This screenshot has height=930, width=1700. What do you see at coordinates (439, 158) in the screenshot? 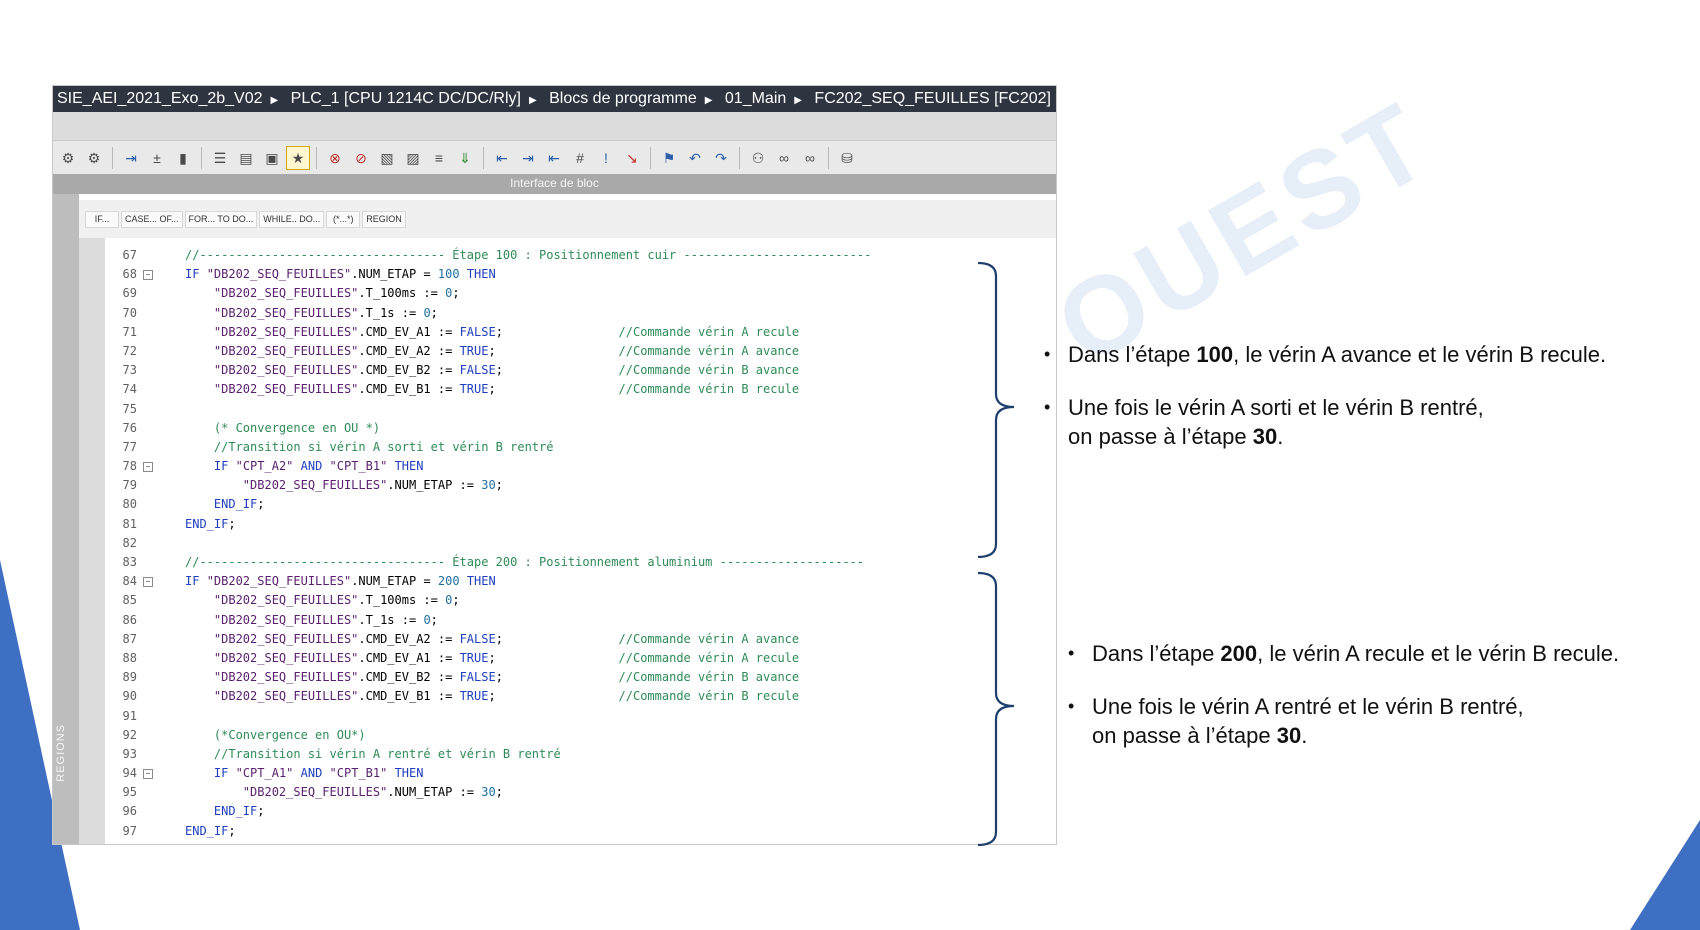
I see `text-icon: ≡` at bounding box center [439, 158].